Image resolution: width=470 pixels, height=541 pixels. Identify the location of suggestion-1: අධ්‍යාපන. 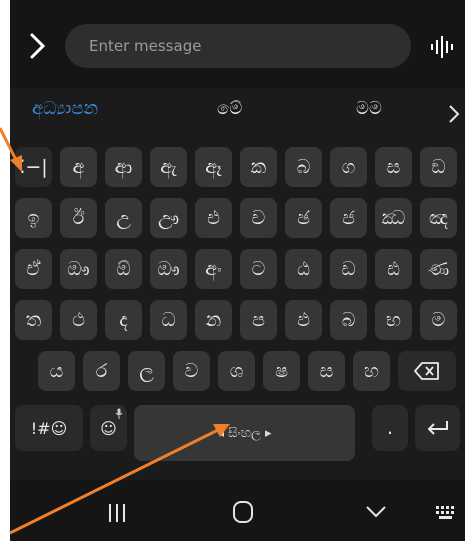
(65, 108).